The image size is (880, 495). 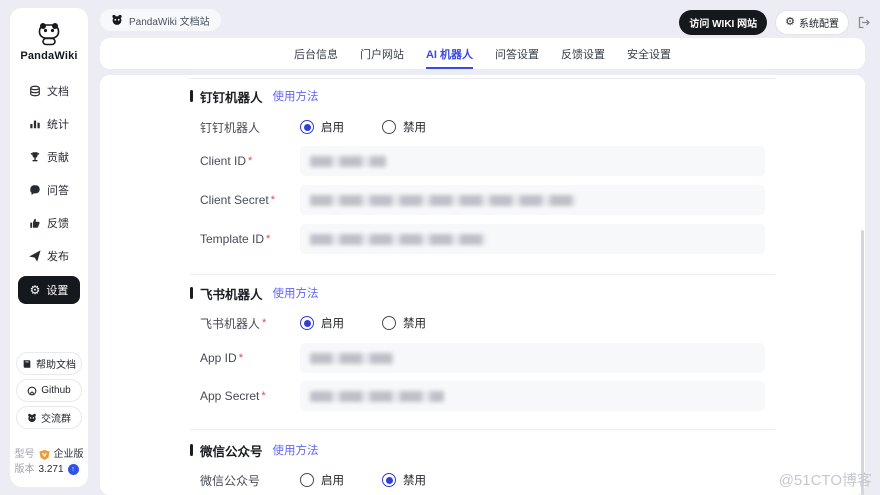 I want to click on sidebar-item-publish: 发布, so click(x=49, y=255).